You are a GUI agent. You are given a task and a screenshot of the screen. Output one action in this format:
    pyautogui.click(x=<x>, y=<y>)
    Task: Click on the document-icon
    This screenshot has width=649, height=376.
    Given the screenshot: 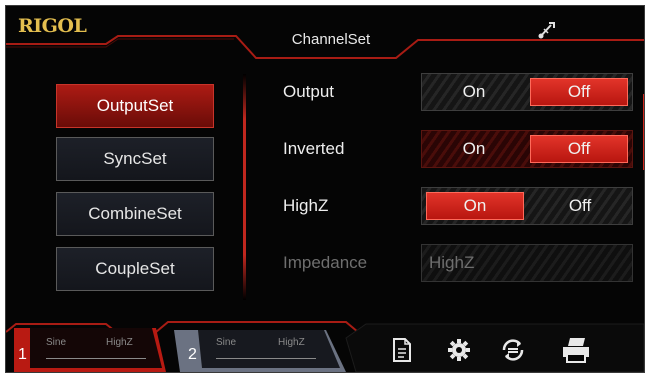 What is the action you would take?
    pyautogui.click(x=402, y=350)
    